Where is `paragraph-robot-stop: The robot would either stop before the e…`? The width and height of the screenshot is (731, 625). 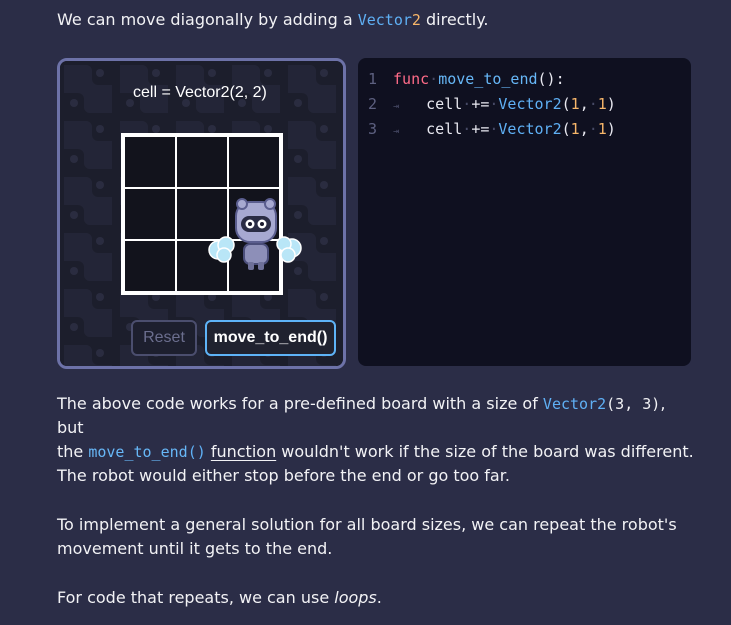 paragraph-robot-stop: The robot would either stop before the e… is located at coordinates (283, 475).